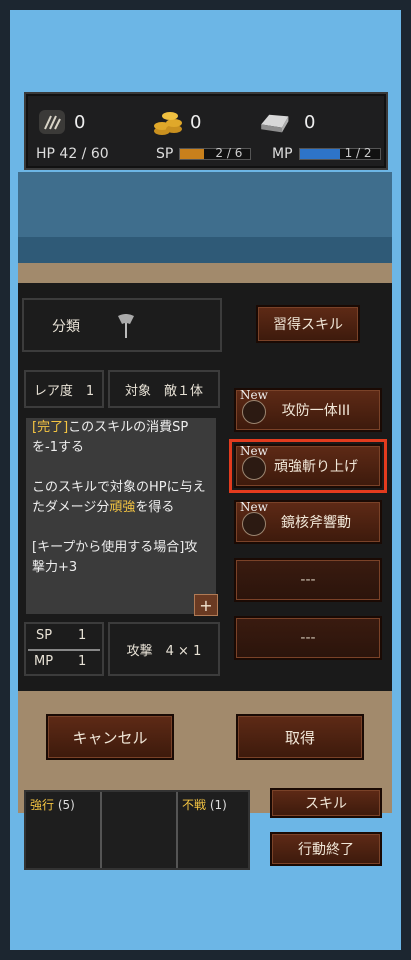 Image resolution: width=411 pixels, height=960 pixels. What do you see at coordinates (155, 507) in the screenshot?
I see `desc-line2-post: を得る` at bounding box center [155, 507].